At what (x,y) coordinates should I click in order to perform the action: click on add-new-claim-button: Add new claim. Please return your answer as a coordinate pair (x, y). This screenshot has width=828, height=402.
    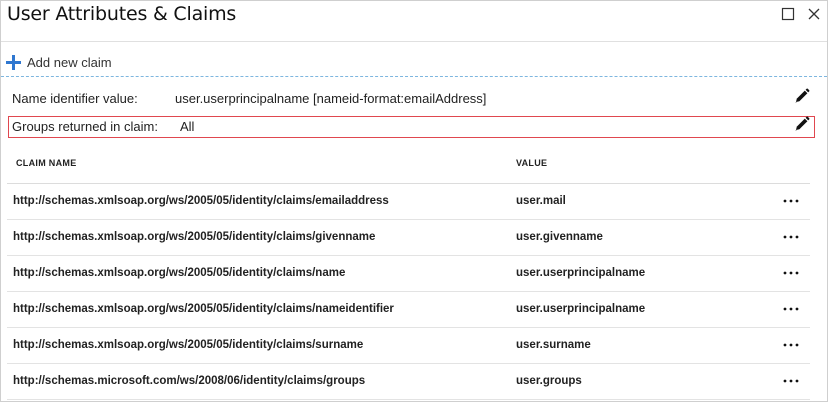
    Looking at the image, I should click on (59, 62).